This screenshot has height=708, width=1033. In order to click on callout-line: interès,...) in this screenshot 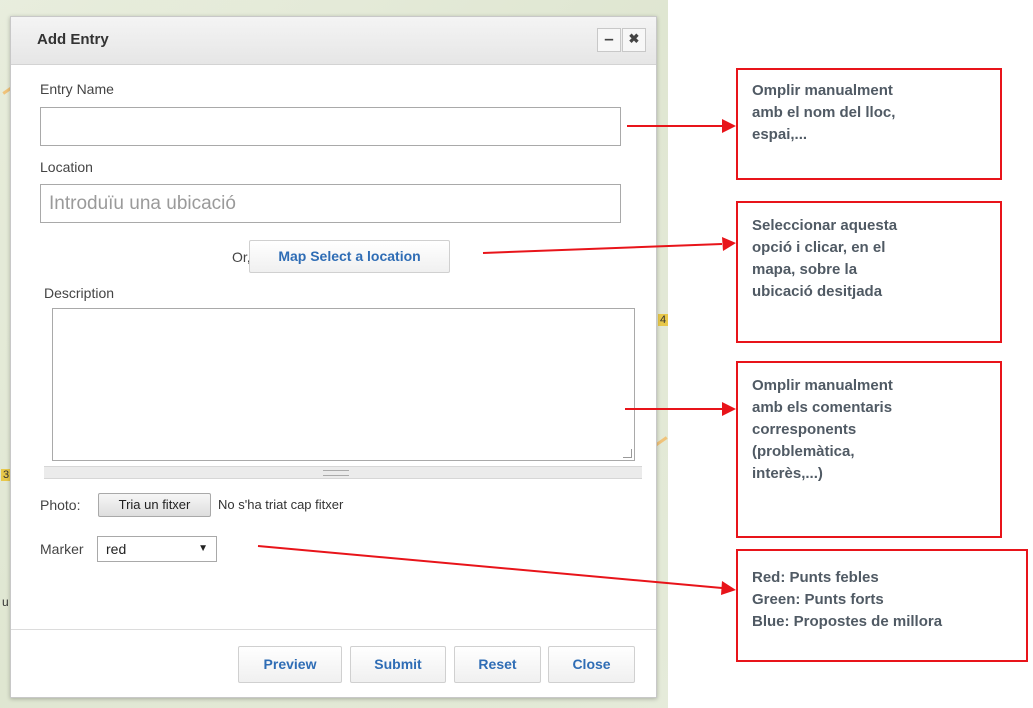, I will do `click(787, 473)`.